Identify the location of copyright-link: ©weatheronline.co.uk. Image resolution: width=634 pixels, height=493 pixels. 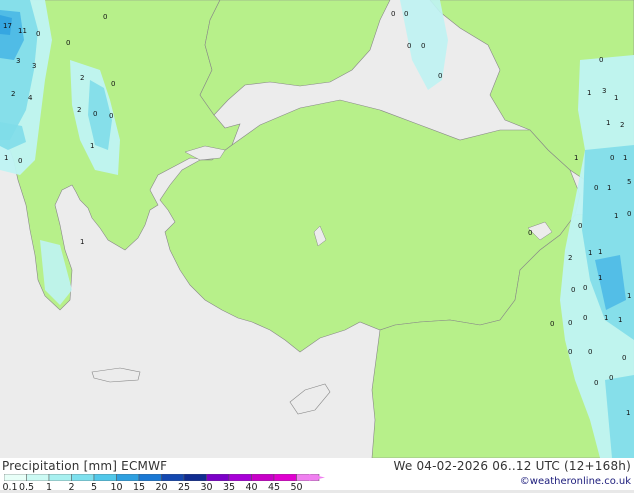
(575, 481).